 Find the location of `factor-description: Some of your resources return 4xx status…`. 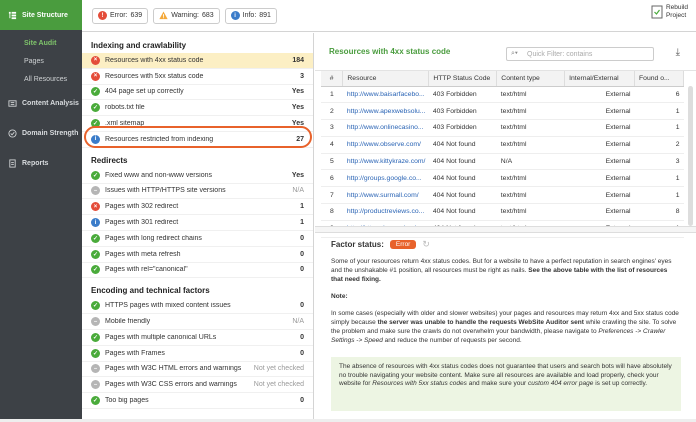

factor-description: Some of your resources return 4xx status… is located at coordinates (506, 305).